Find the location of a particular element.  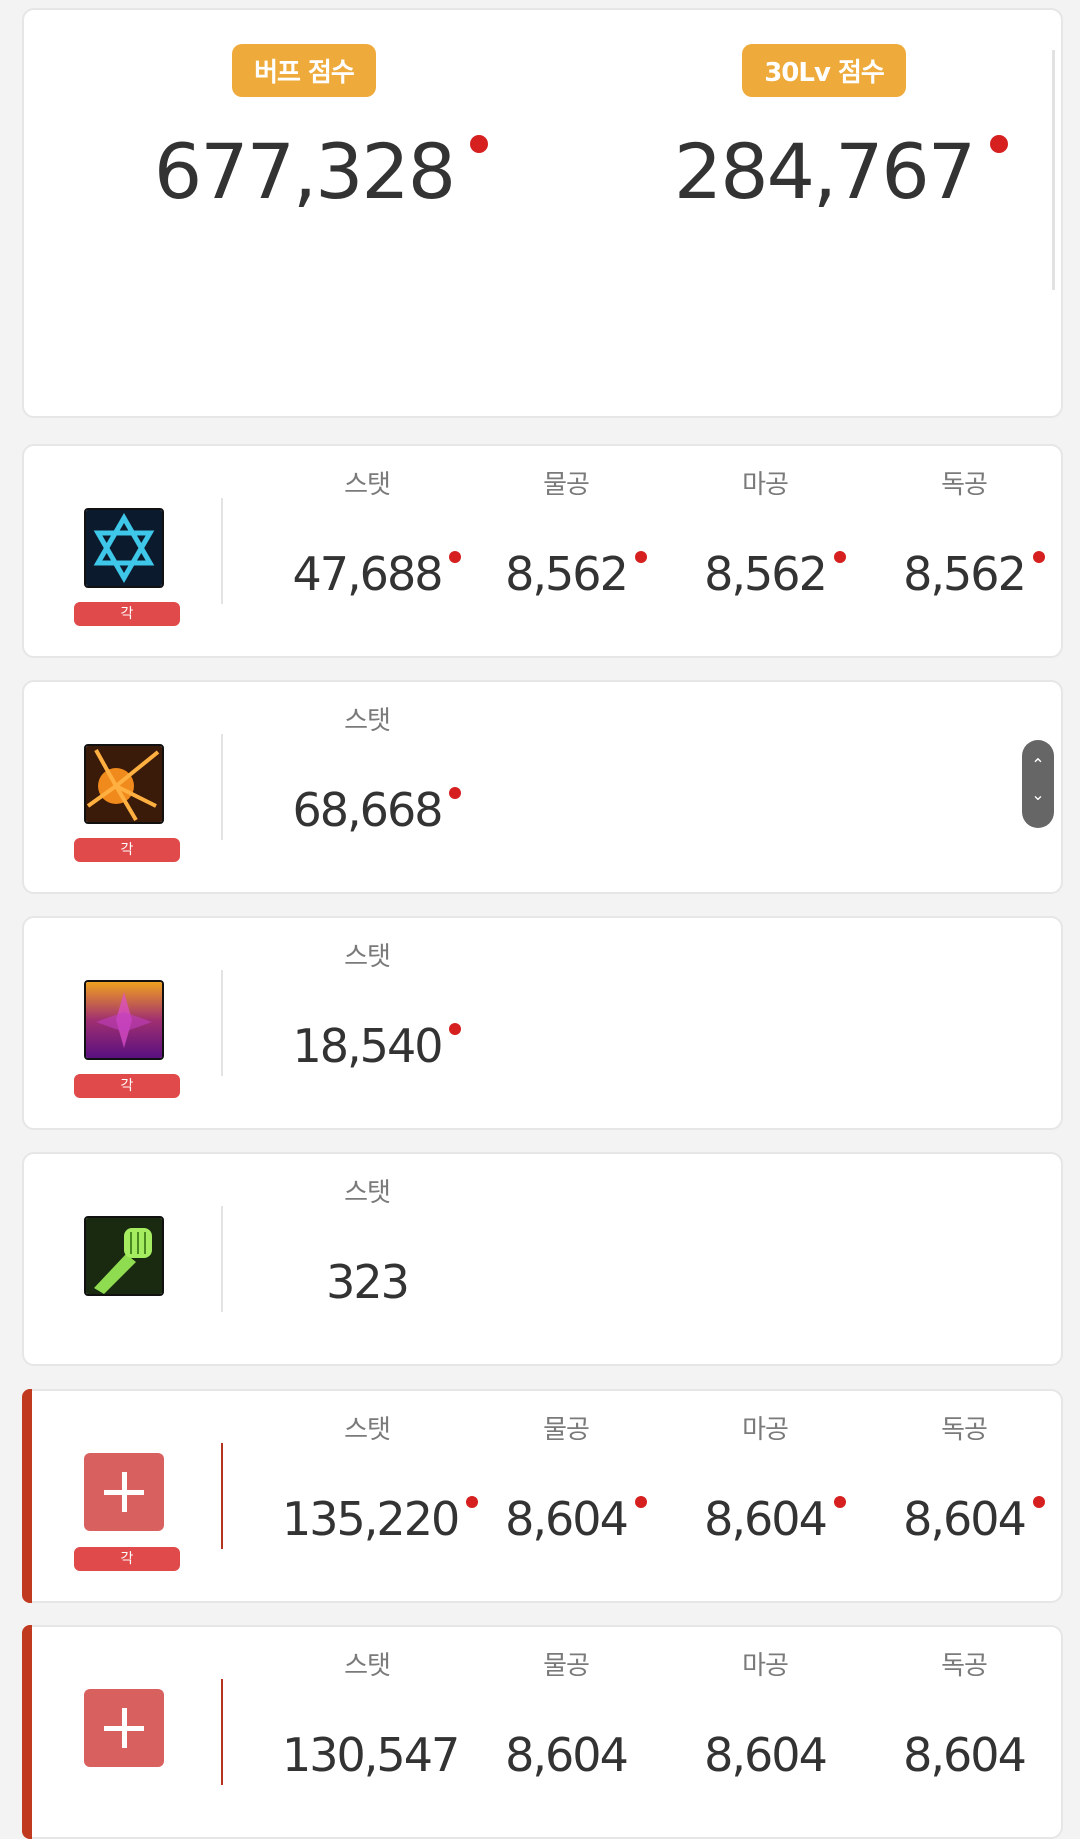

buff-row-3: 각 스탯 18,540 is located at coordinates (542, 1023).